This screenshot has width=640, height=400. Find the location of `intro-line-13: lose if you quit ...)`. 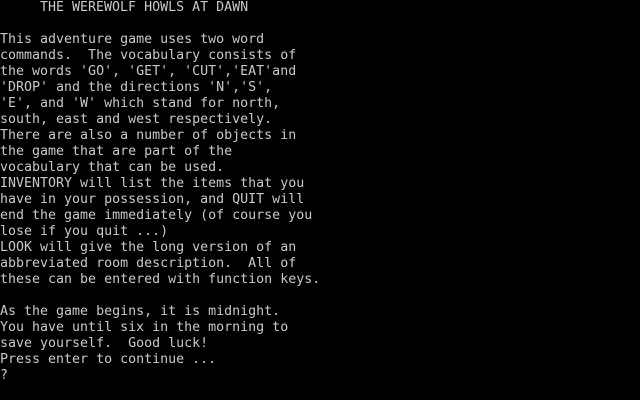

intro-line-13: lose if you quit ...) is located at coordinates (84, 231).